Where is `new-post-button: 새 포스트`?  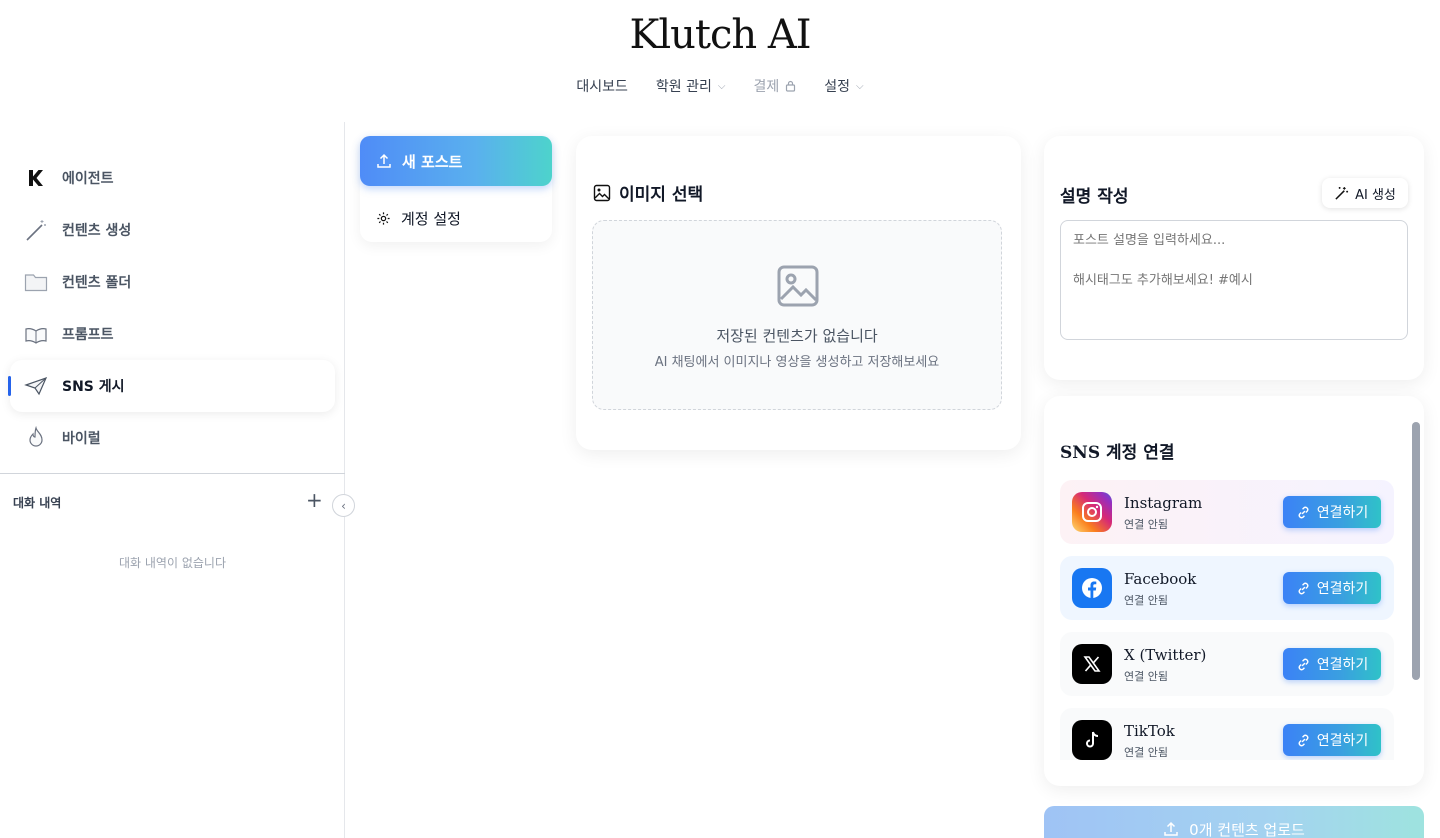
new-post-button: 새 포스트 is located at coordinates (456, 161).